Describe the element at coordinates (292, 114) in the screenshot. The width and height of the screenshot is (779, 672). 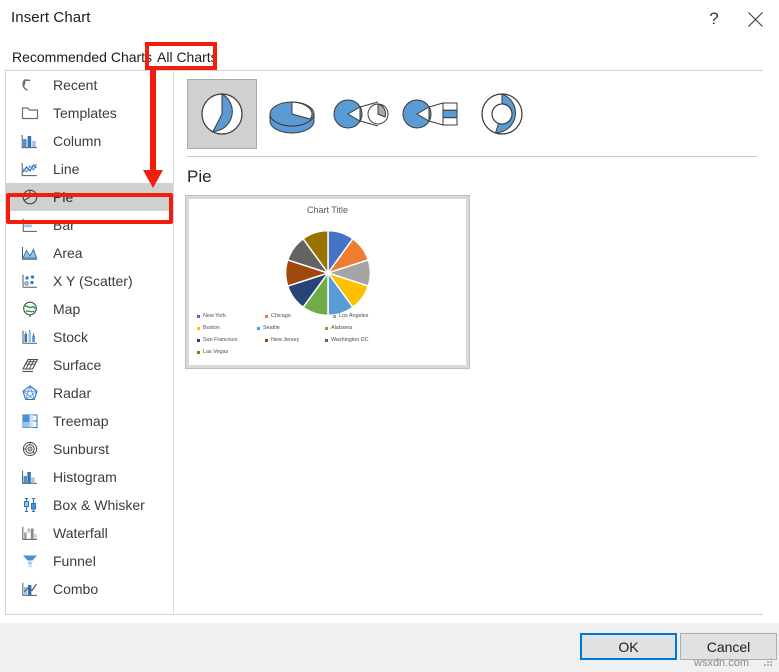
I see `subtype-pie-3d` at that location.